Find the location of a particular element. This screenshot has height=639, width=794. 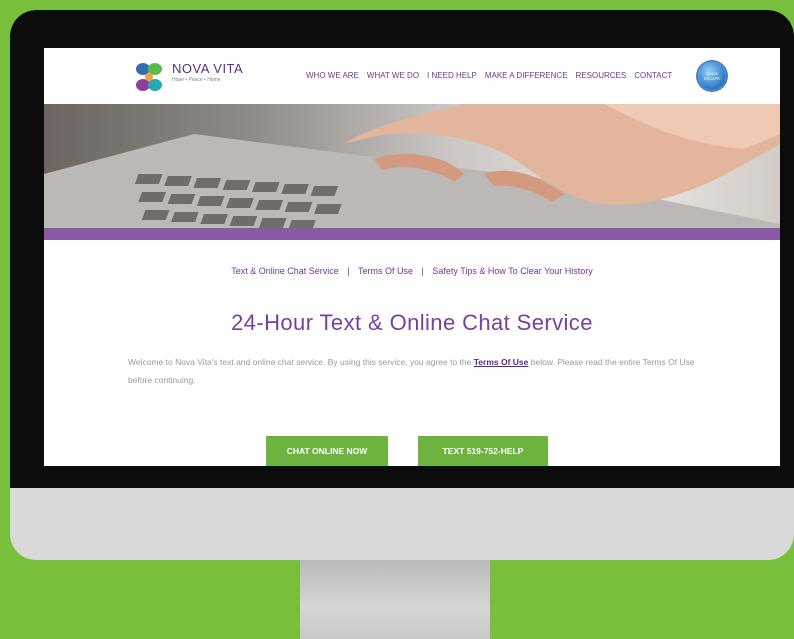

quick-escape-line2: ESCAPE is located at coordinates (712, 78).